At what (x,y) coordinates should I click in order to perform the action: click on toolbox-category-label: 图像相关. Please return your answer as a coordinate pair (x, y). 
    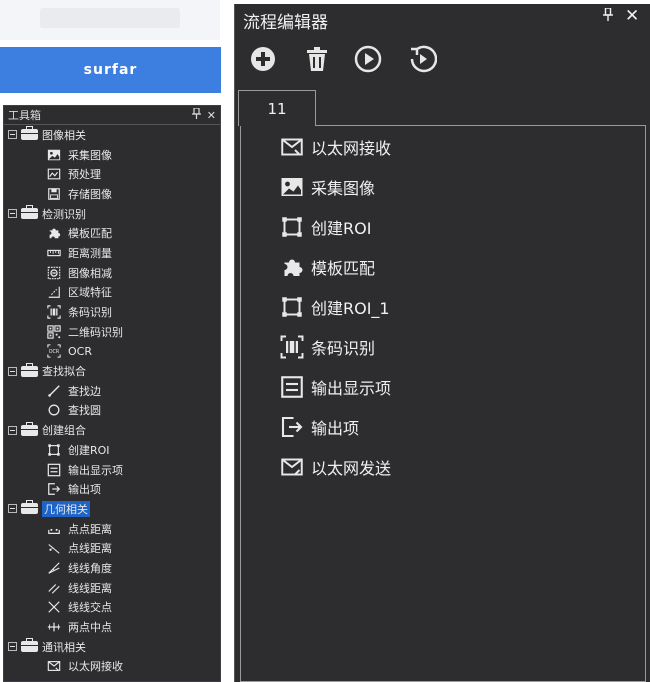
    Looking at the image, I should click on (64, 135).